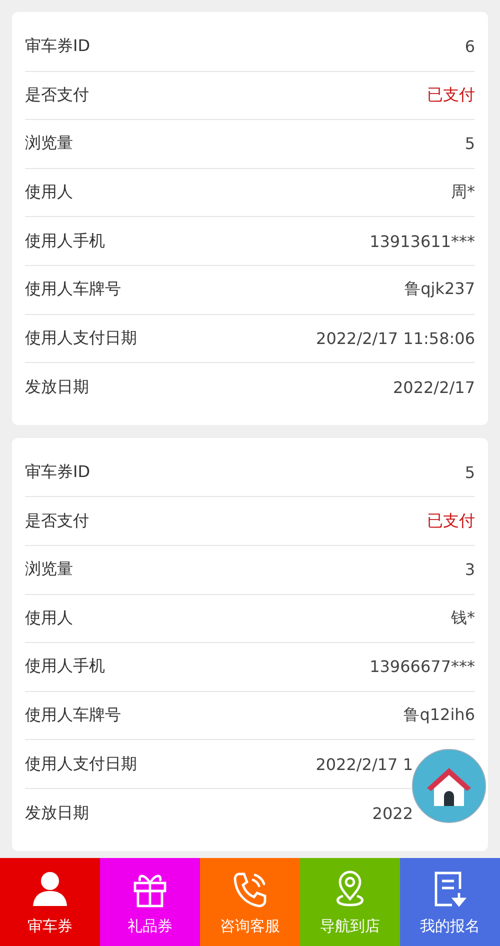 The image size is (500, 946). Describe the element at coordinates (250, 902) in the screenshot. I see `nav-tab: 咨询客服` at that location.